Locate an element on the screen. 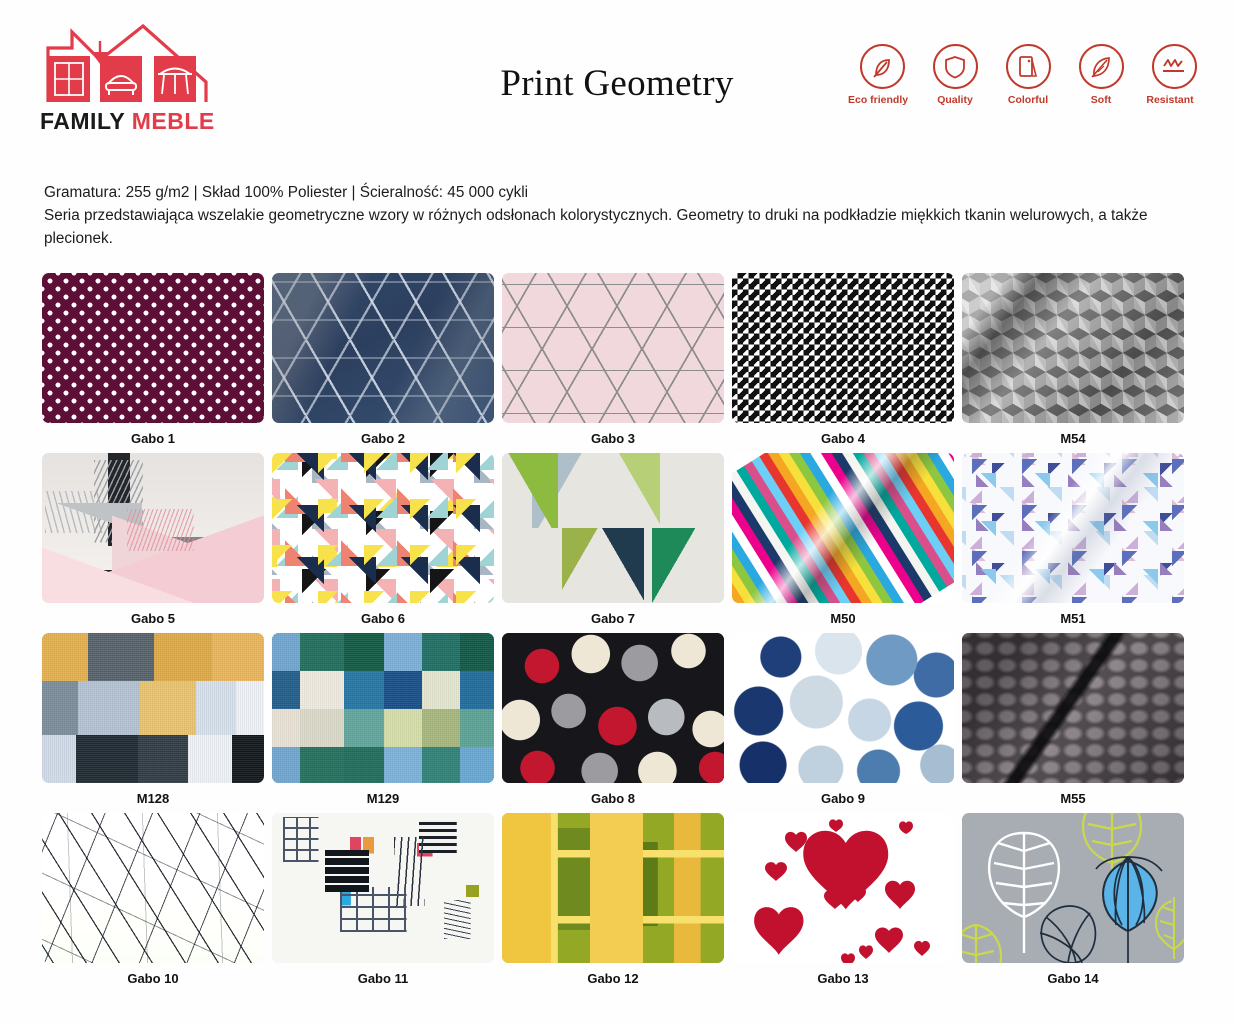 This screenshot has width=1234, height=1024. pattern-m51 is located at coordinates (1073, 528).